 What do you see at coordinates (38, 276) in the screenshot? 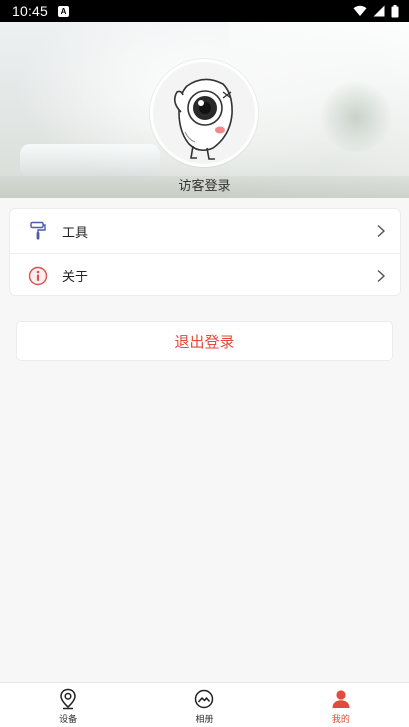
I see `info-circle-icon` at bounding box center [38, 276].